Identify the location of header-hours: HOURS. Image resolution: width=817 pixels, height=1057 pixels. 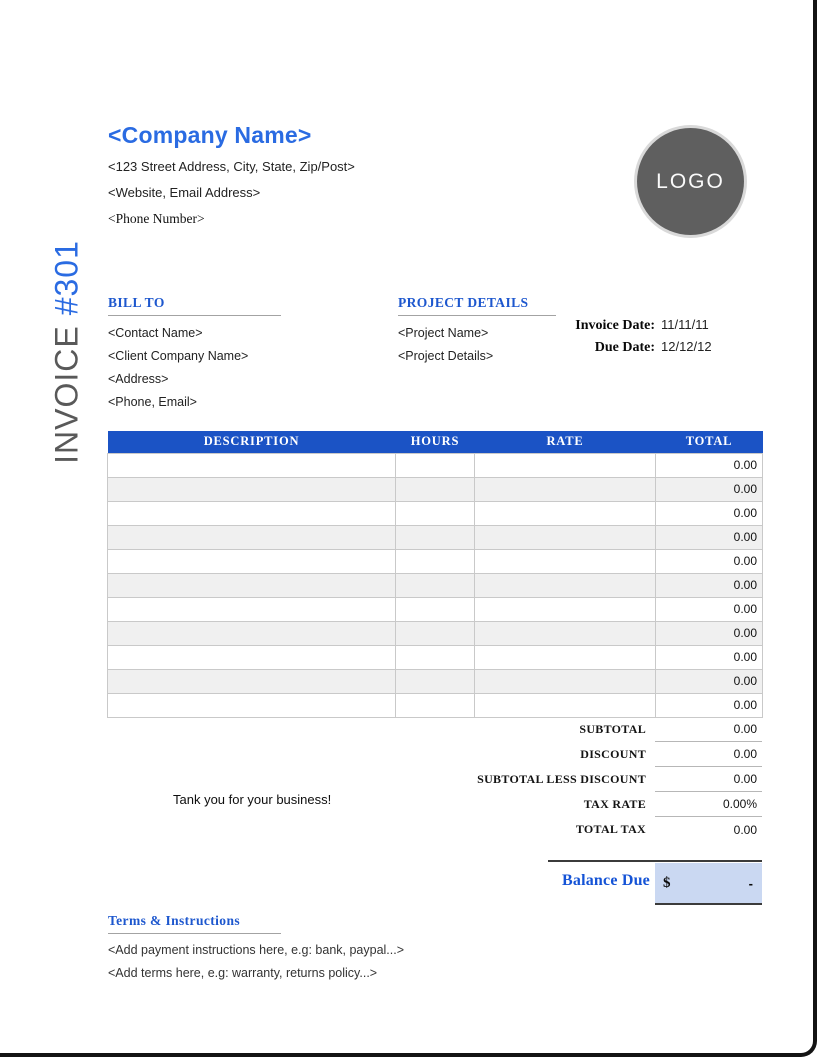
(435, 442).